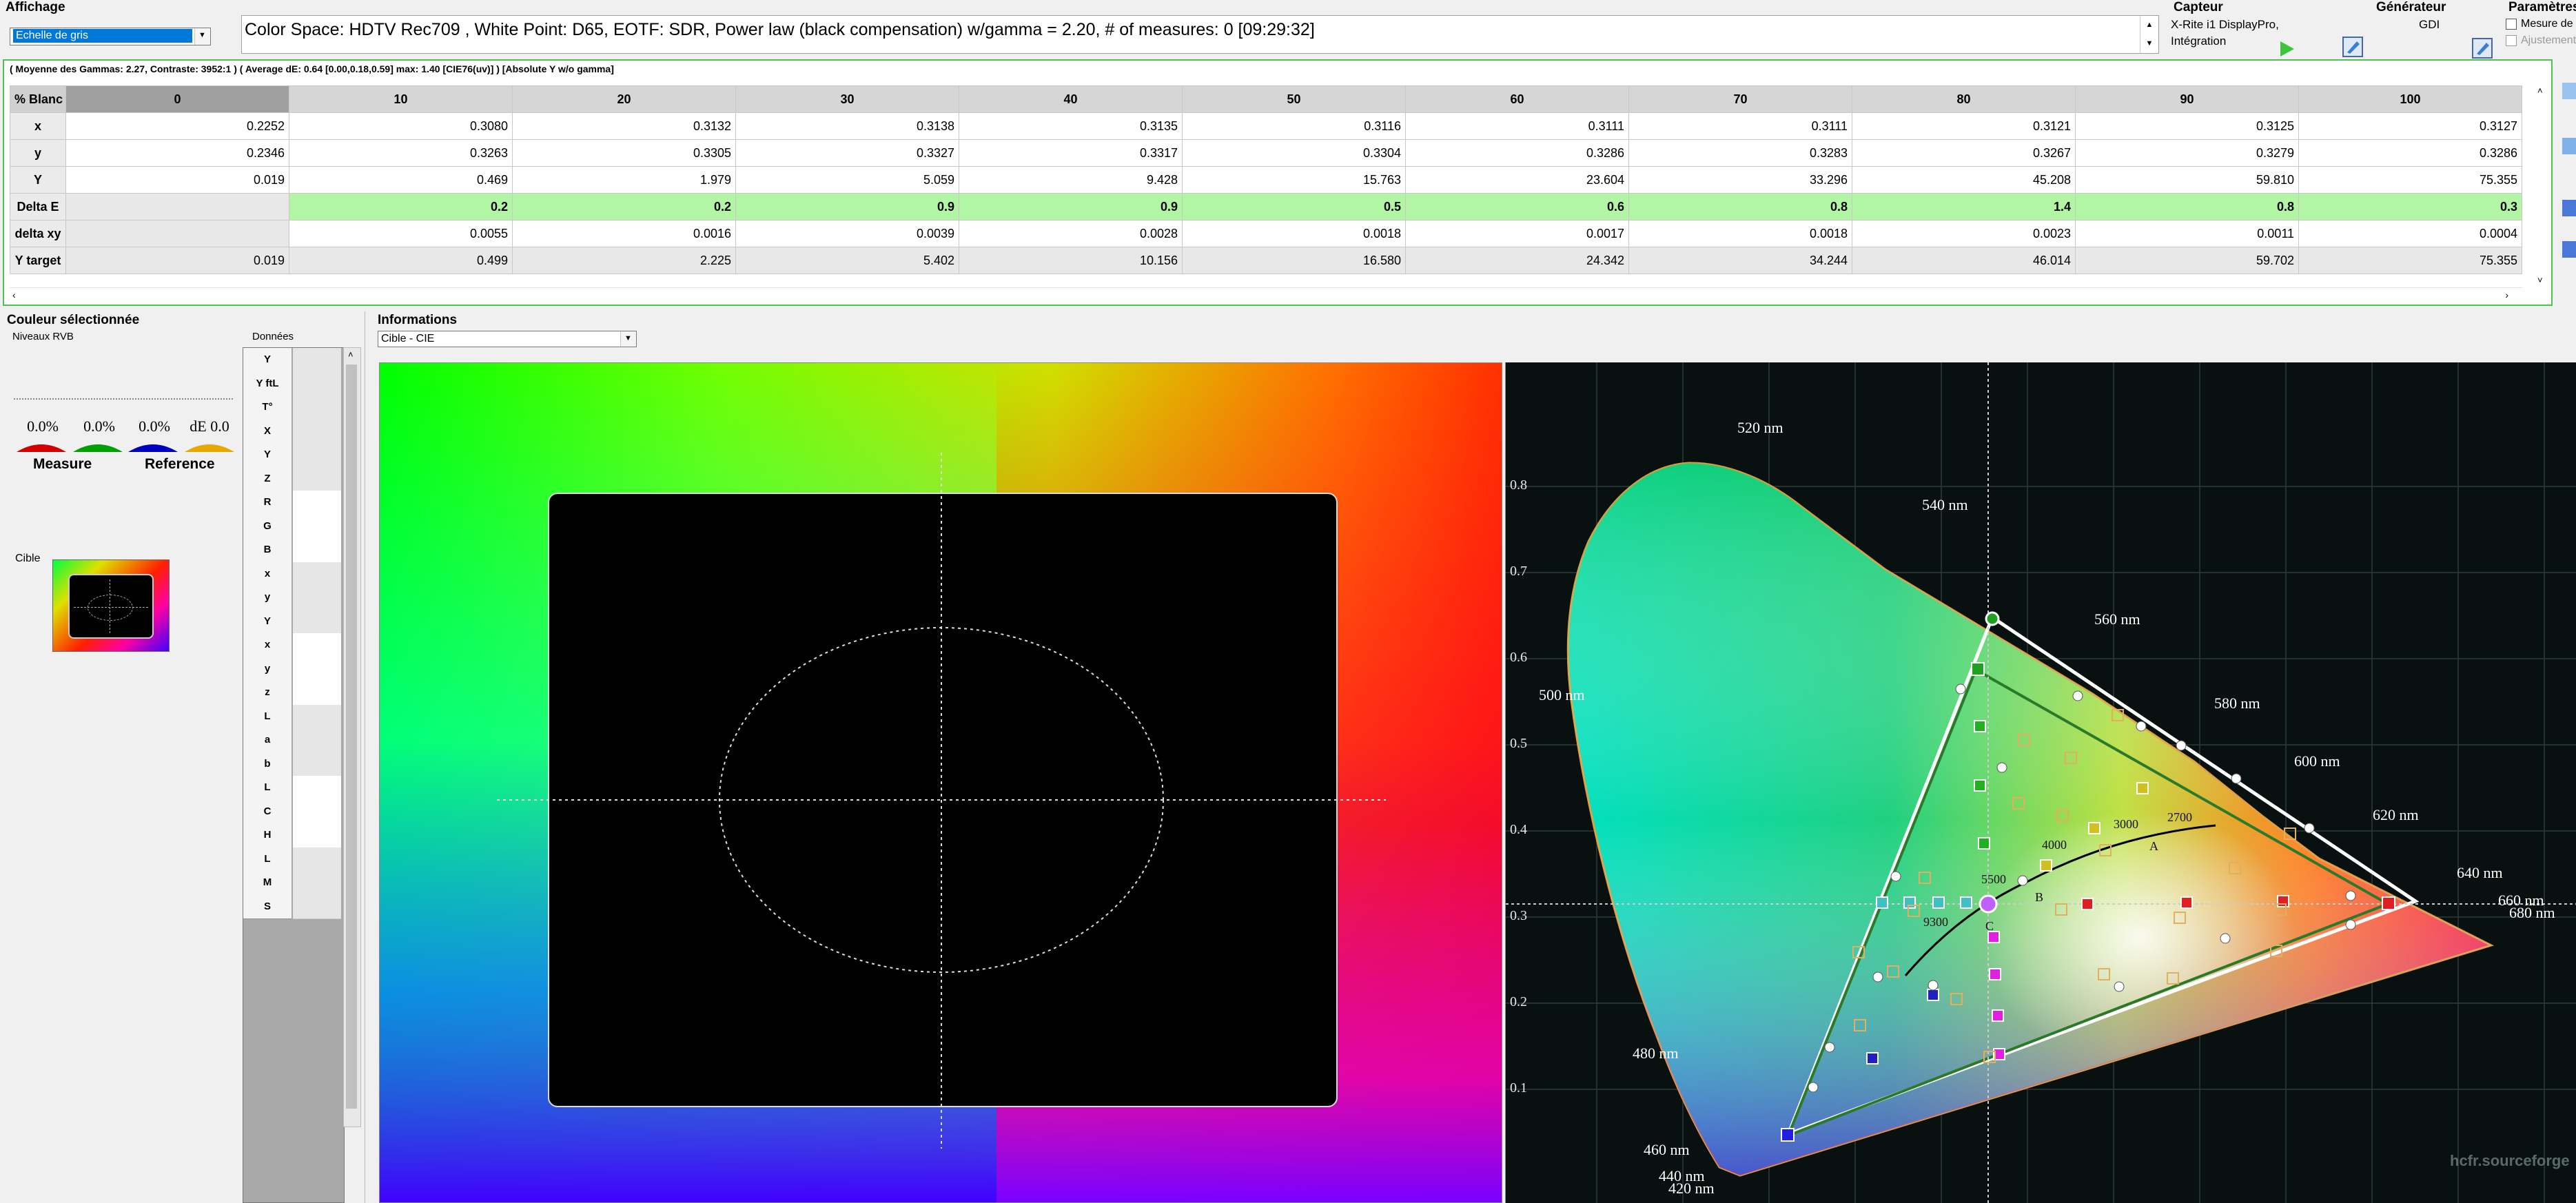  What do you see at coordinates (2506, 294) in the screenshot?
I see `chevron-right-icon: ›` at bounding box center [2506, 294].